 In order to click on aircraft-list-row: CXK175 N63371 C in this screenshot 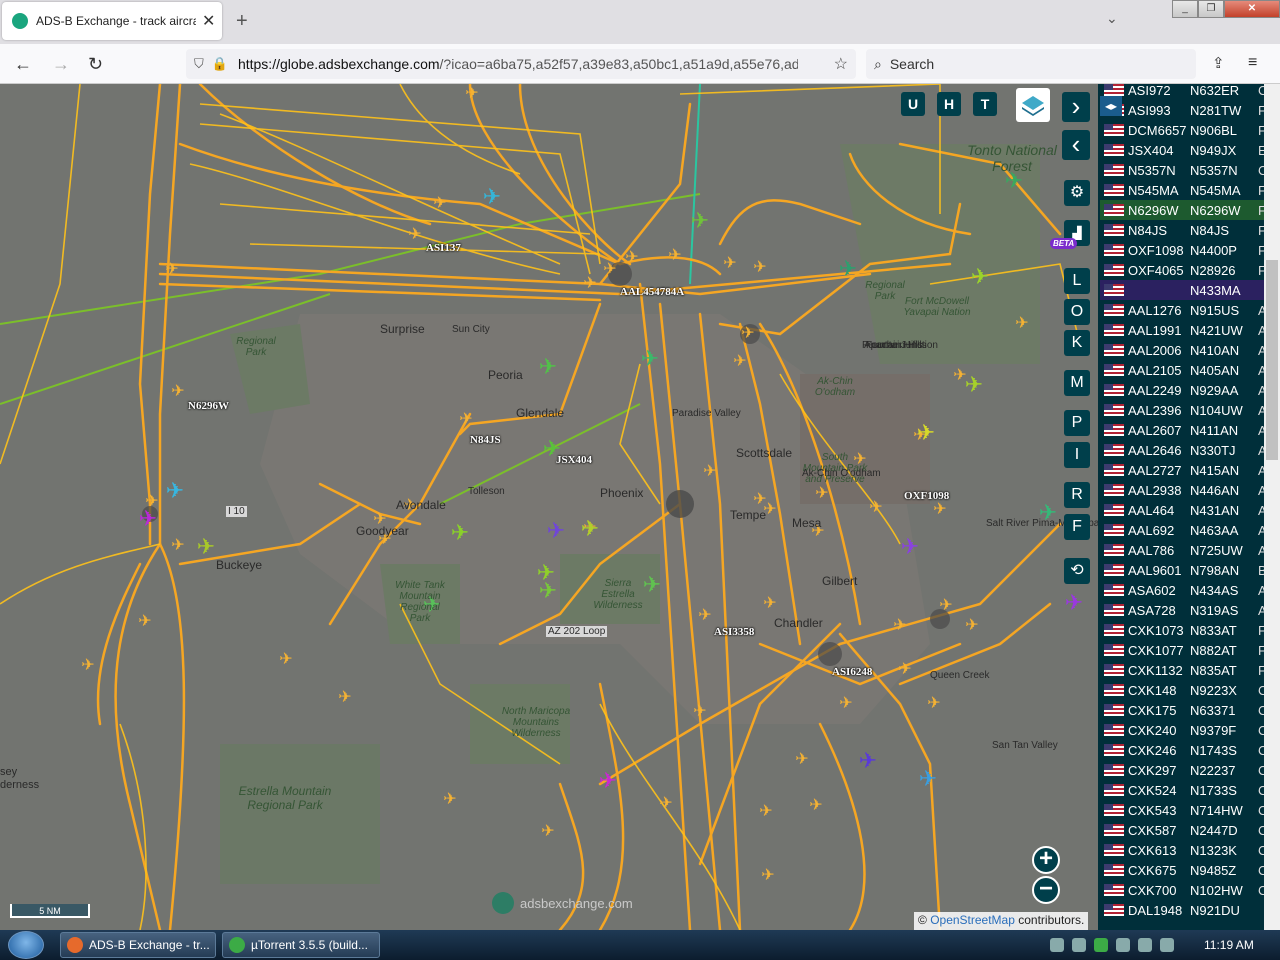, I will do `click(1190, 710)`.